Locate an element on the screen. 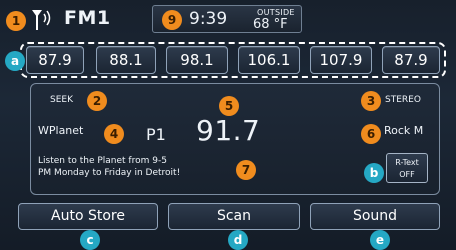 The height and width of the screenshot is (250, 456). clock-time: 9:39 is located at coordinates (208, 19).